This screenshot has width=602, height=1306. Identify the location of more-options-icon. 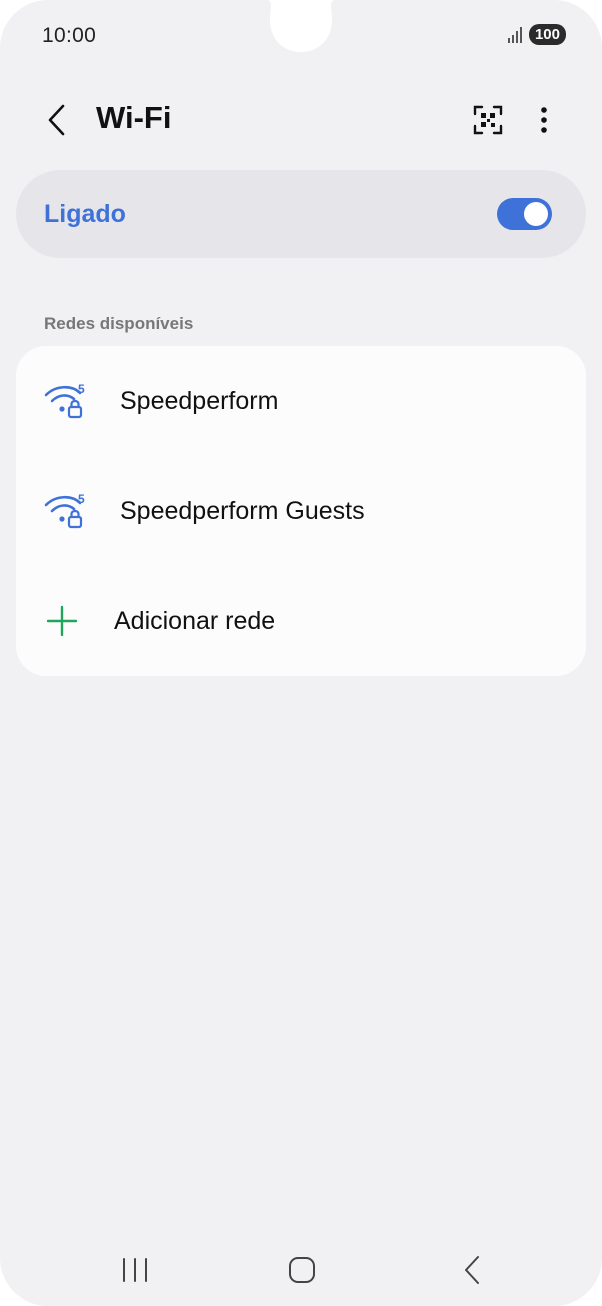
(544, 120).